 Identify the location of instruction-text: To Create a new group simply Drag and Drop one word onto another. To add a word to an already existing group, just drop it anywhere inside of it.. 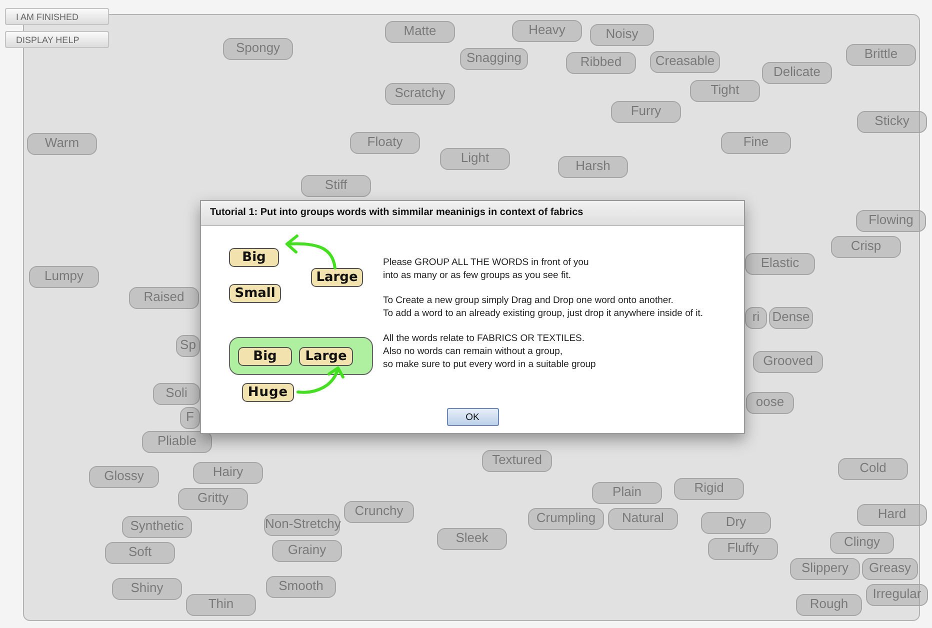
(543, 307).